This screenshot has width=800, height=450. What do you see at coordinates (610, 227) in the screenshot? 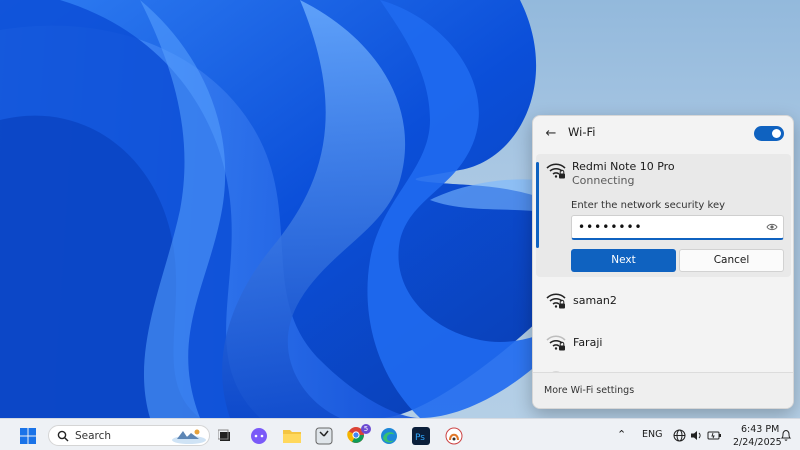
I see `password-value: ••••••••` at bounding box center [610, 227].